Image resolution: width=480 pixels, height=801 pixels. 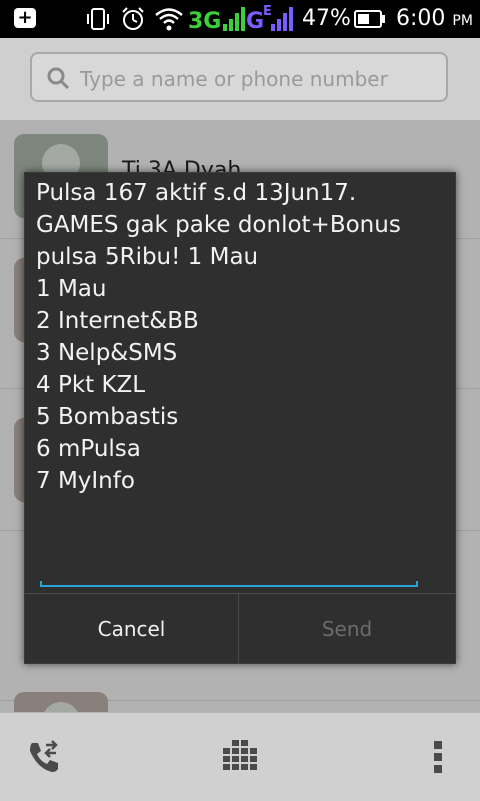 I want to click on call-log-icon, so click(x=44, y=757).